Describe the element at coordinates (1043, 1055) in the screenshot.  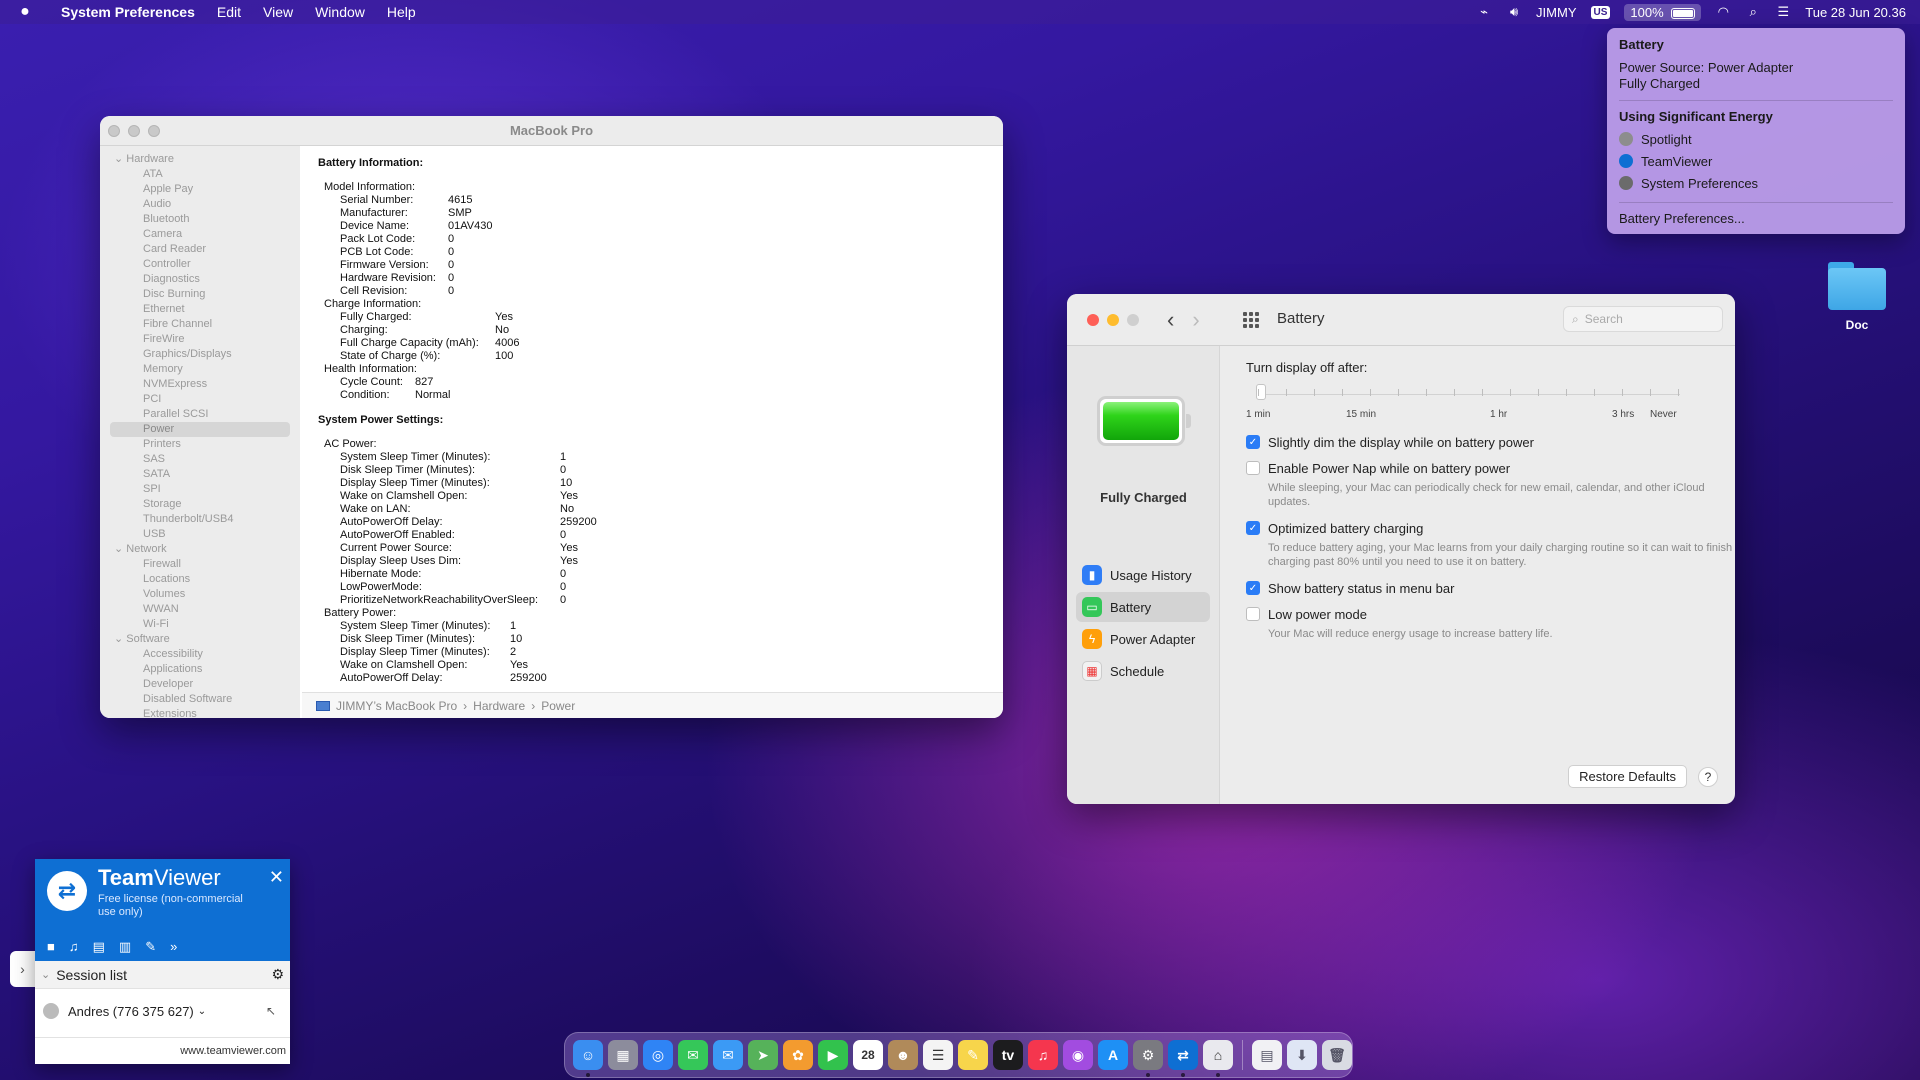
I see `music-icon: ♫` at that location.